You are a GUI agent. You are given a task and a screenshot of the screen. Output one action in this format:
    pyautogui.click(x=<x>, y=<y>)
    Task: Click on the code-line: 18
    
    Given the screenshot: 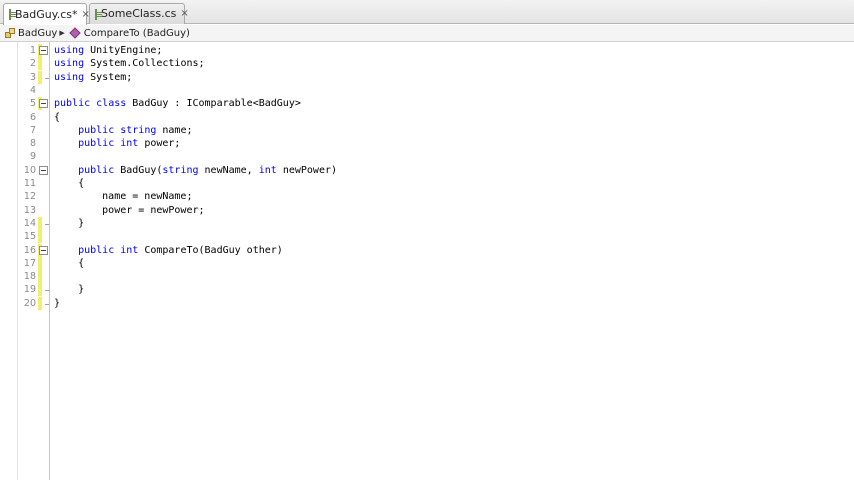 What is the action you would take?
    pyautogui.click(x=427, y=277)
    